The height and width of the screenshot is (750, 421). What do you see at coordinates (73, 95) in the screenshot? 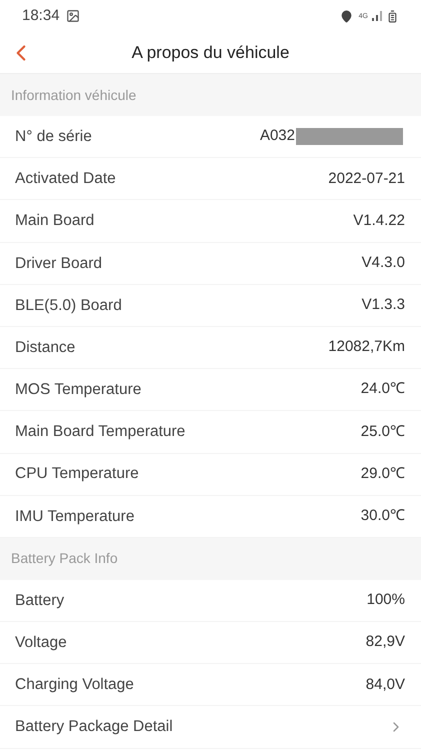
I see `section-title: Information véhicule` at bounding box center [73, 95].